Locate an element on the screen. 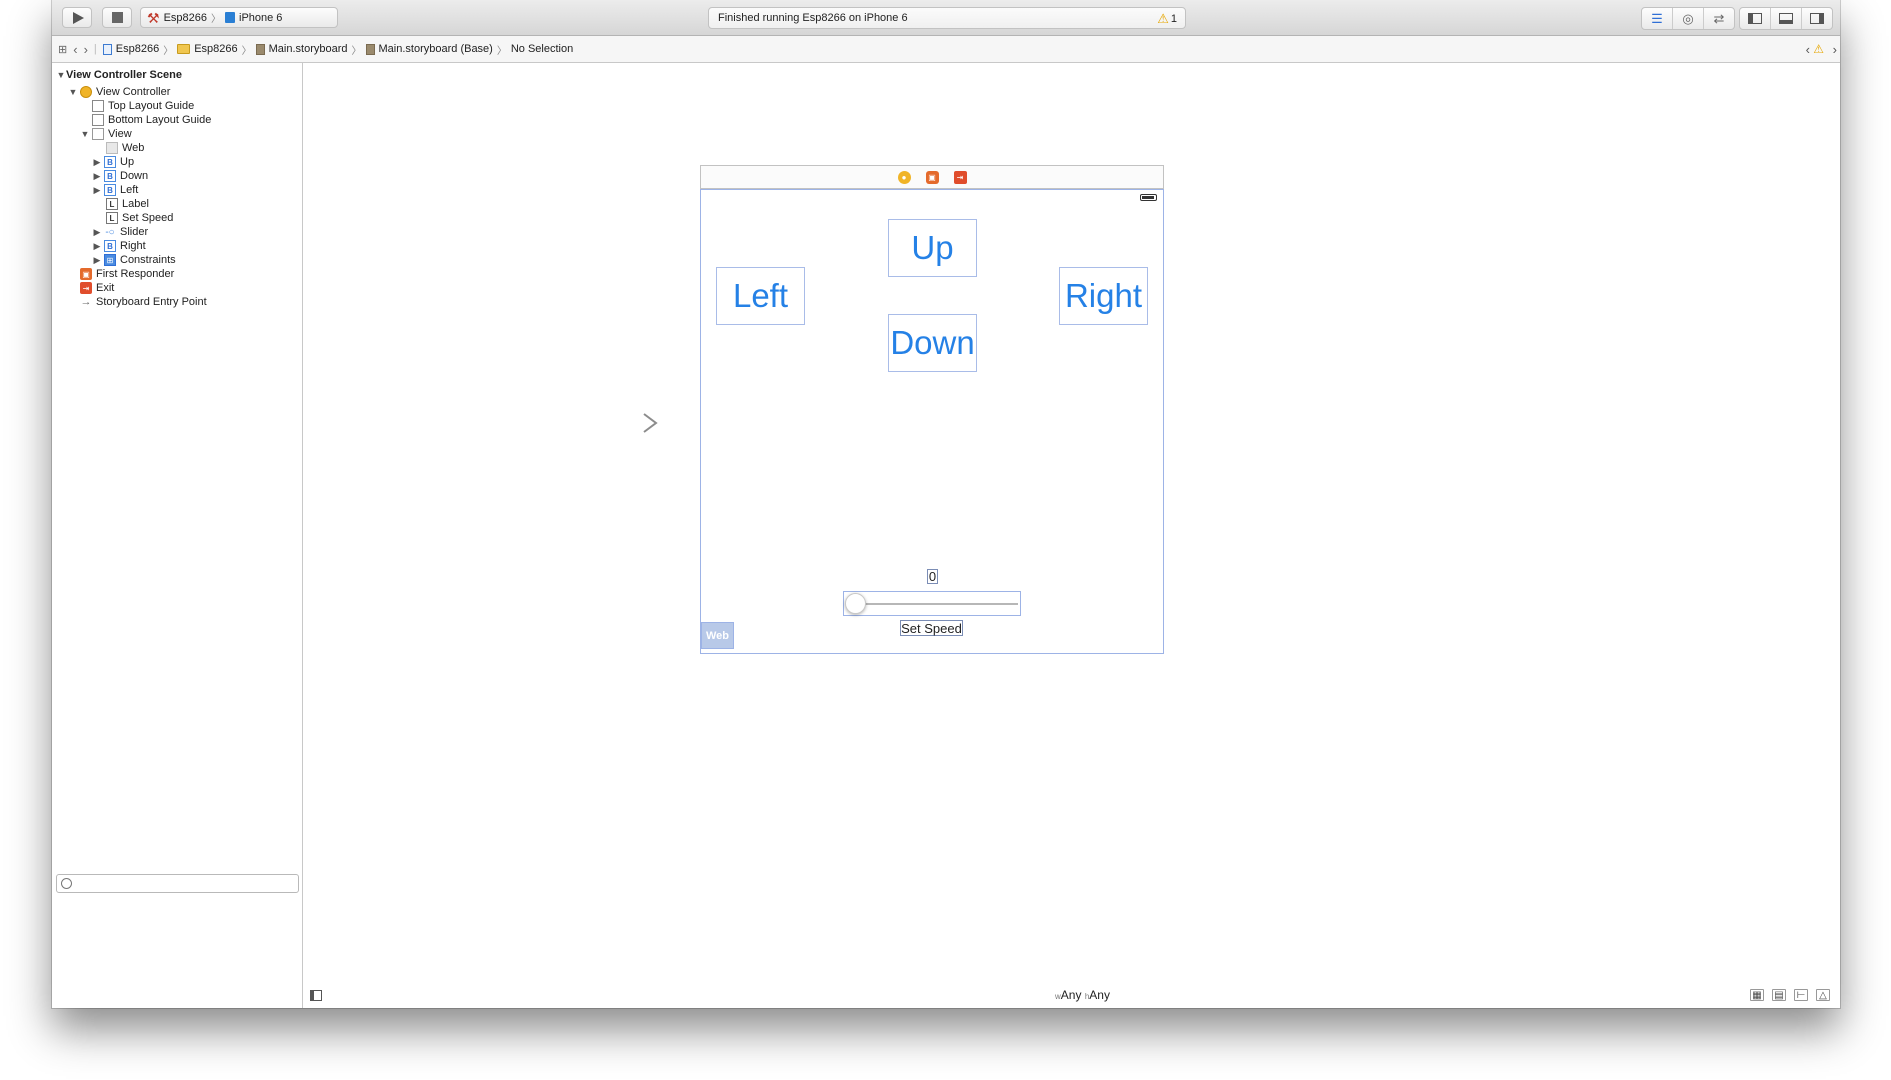  related-items-icon: ⊞ is located at coordinates (62, 49).